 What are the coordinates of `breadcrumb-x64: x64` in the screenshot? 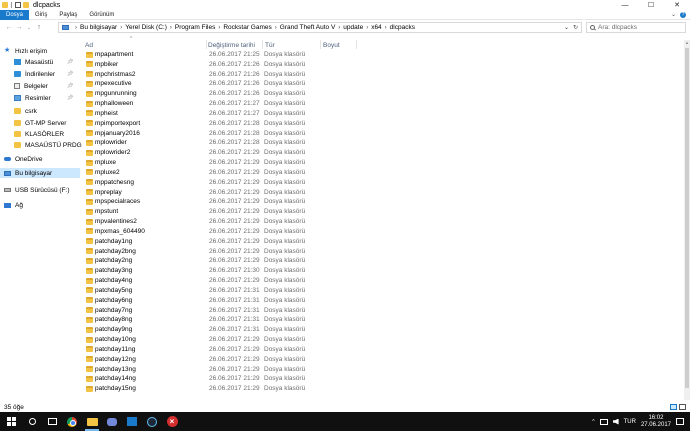 It's located at (376, 27).